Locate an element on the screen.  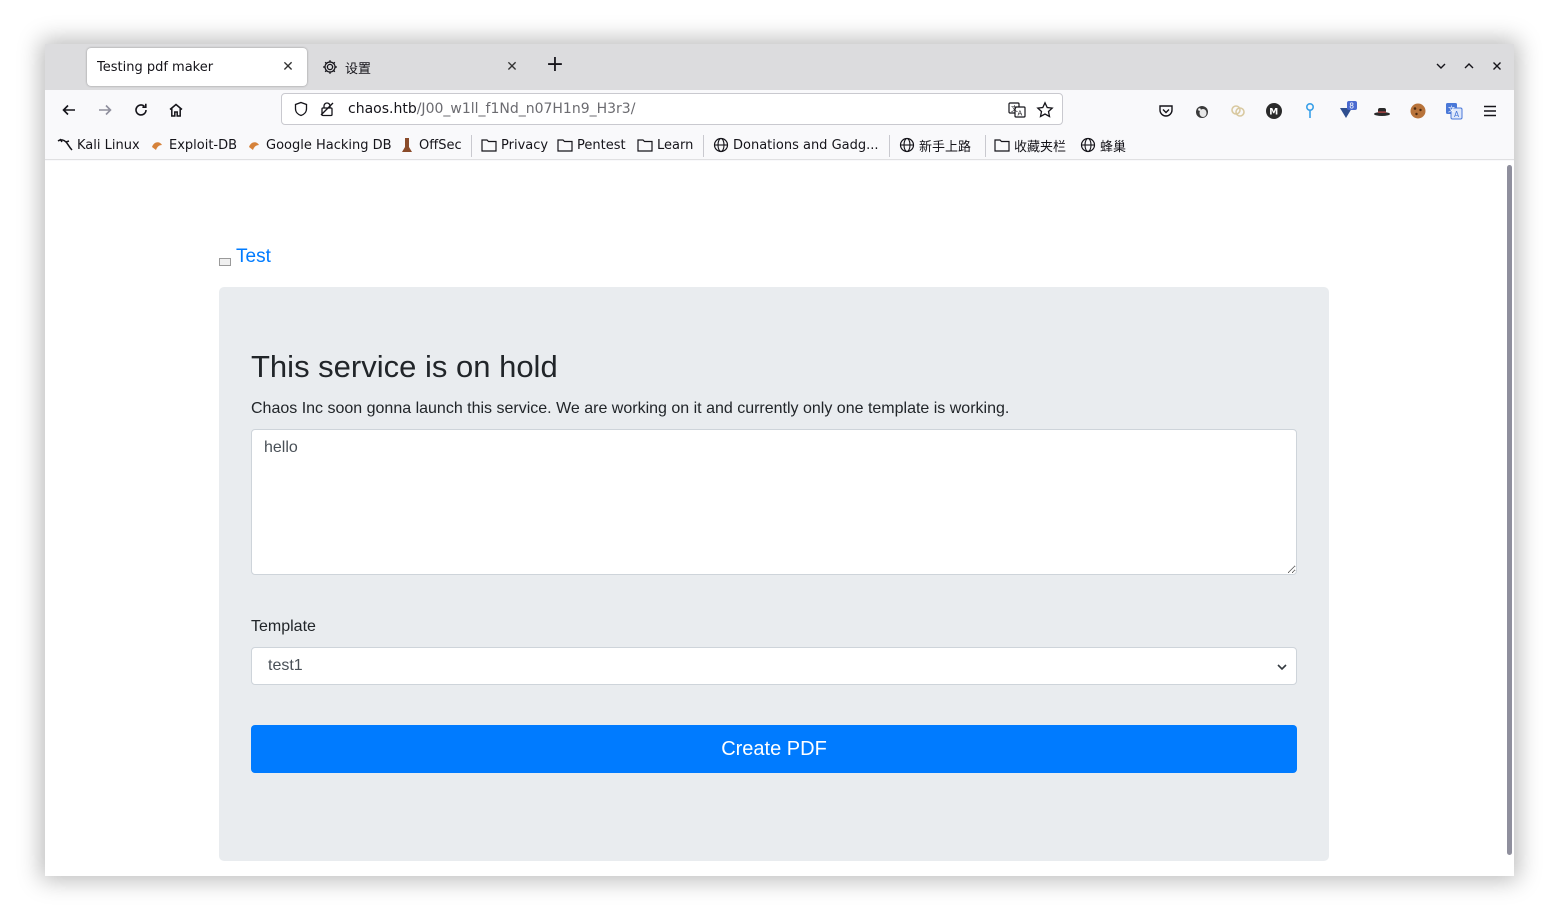
bookmark-label: Privacy is located at coordinates (525, 145).